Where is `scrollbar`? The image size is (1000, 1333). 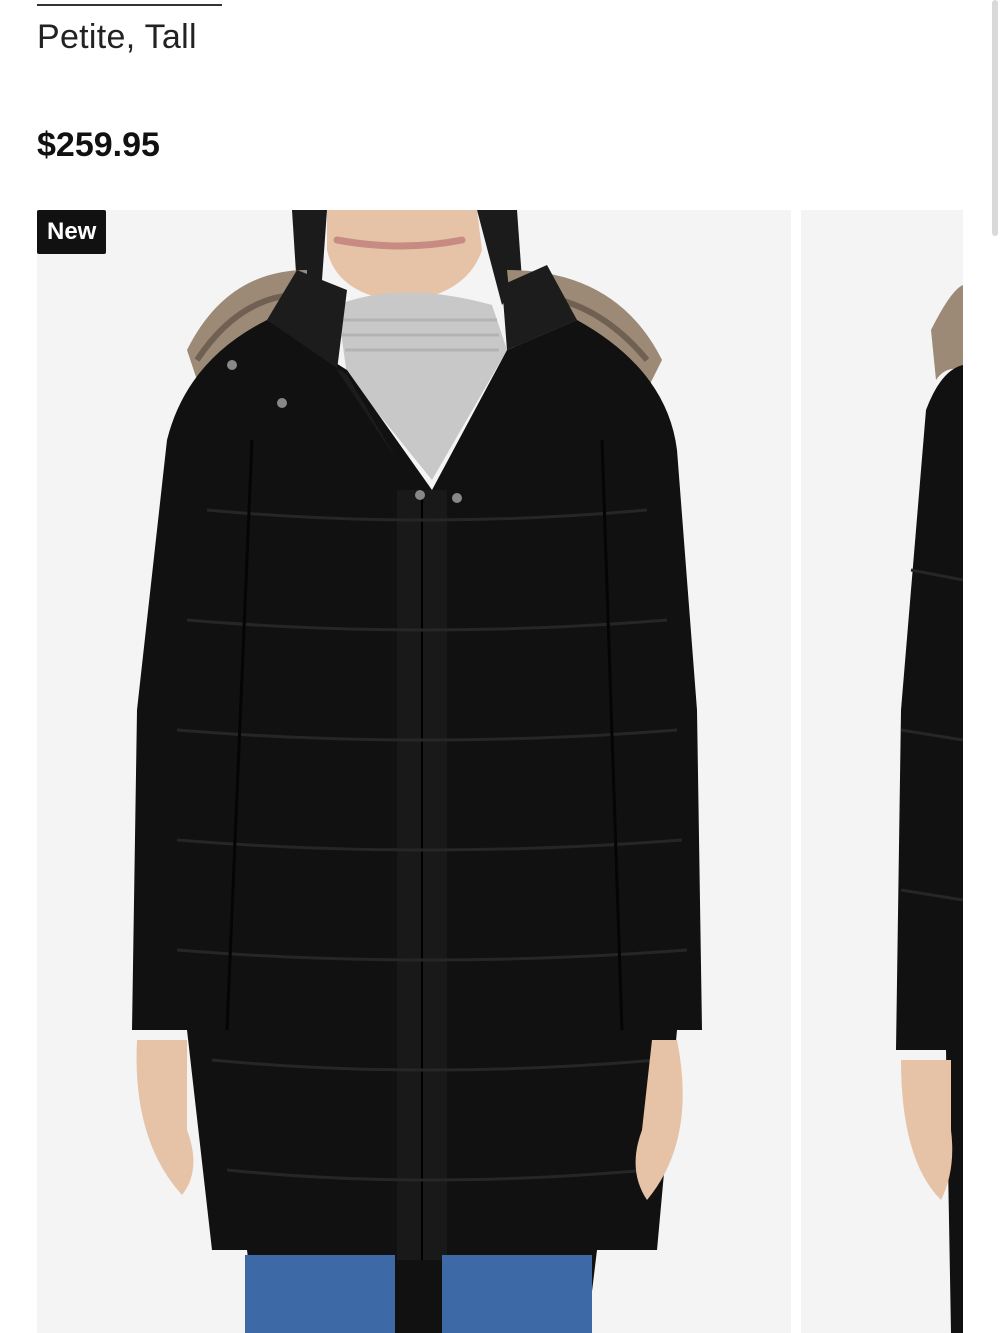 scrollbar is located at coordinates (995, 118).